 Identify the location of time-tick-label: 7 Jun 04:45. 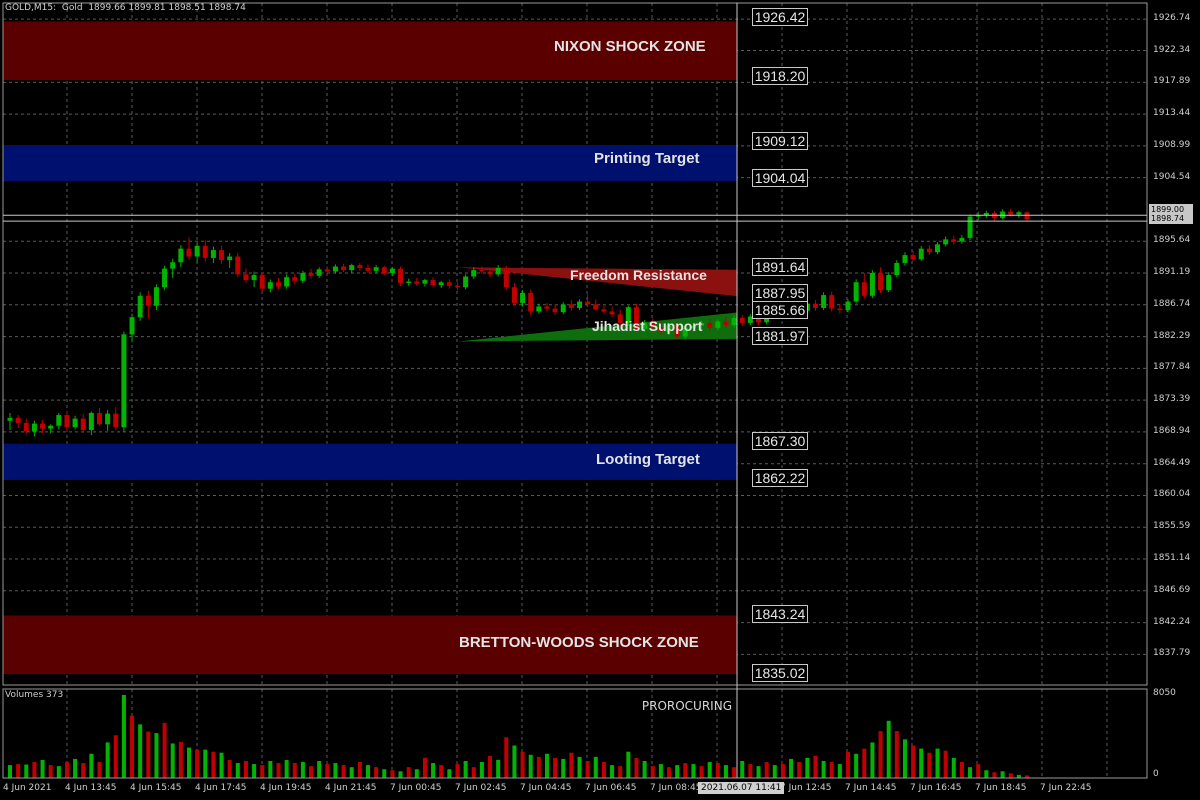
(546, 788).